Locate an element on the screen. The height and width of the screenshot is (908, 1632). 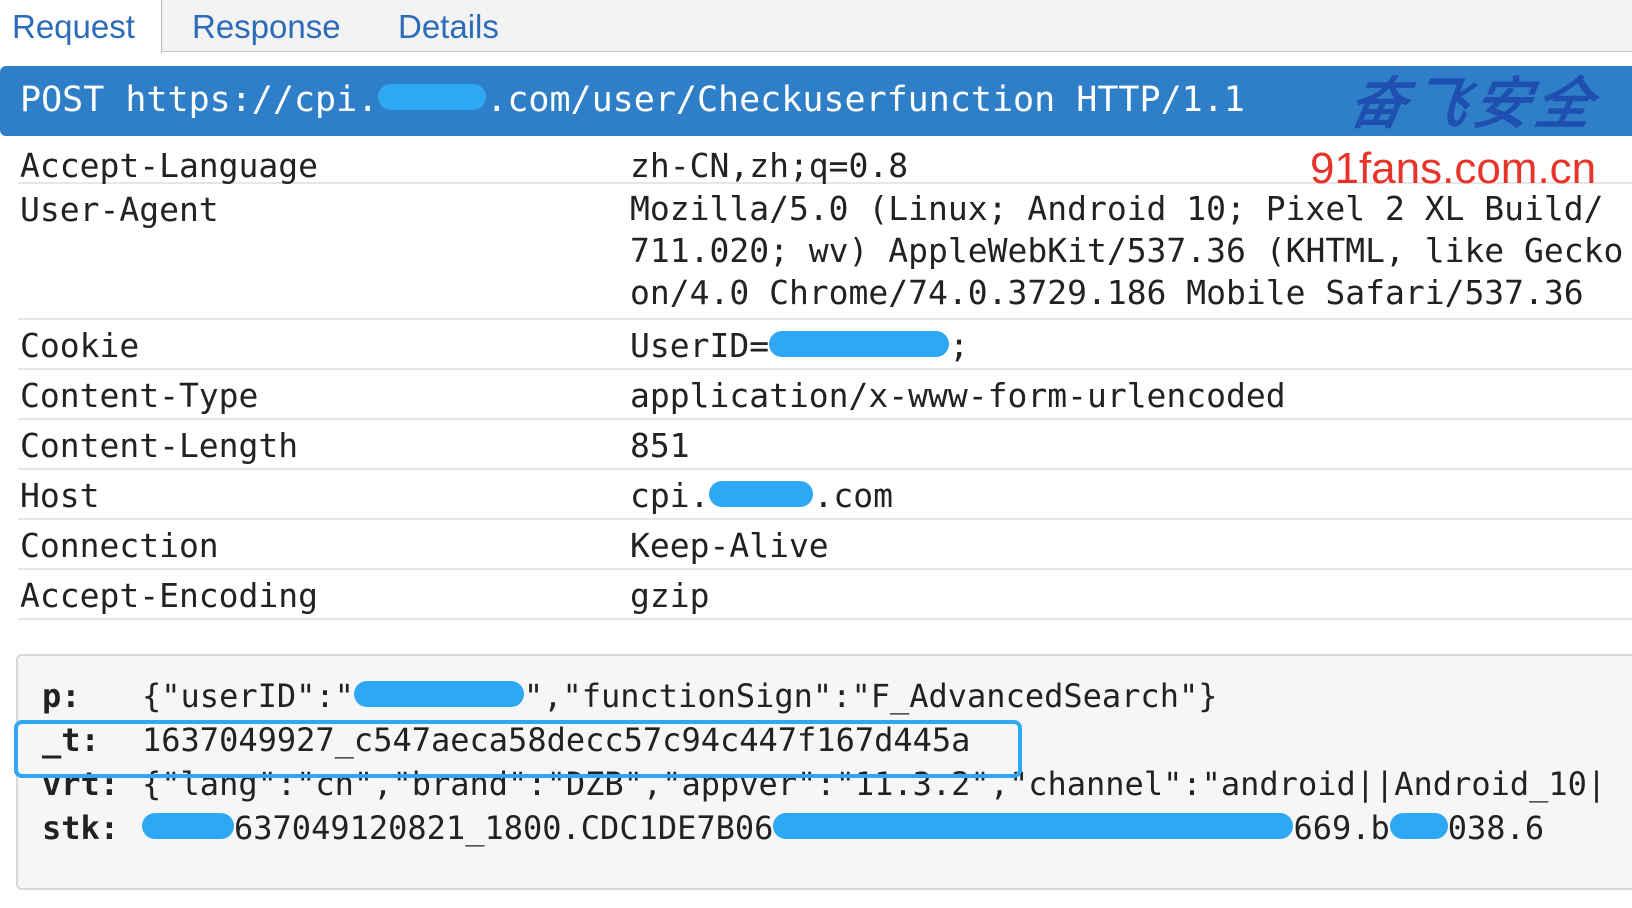
cookie-suffix: ; is located at coordinates (959, 345).